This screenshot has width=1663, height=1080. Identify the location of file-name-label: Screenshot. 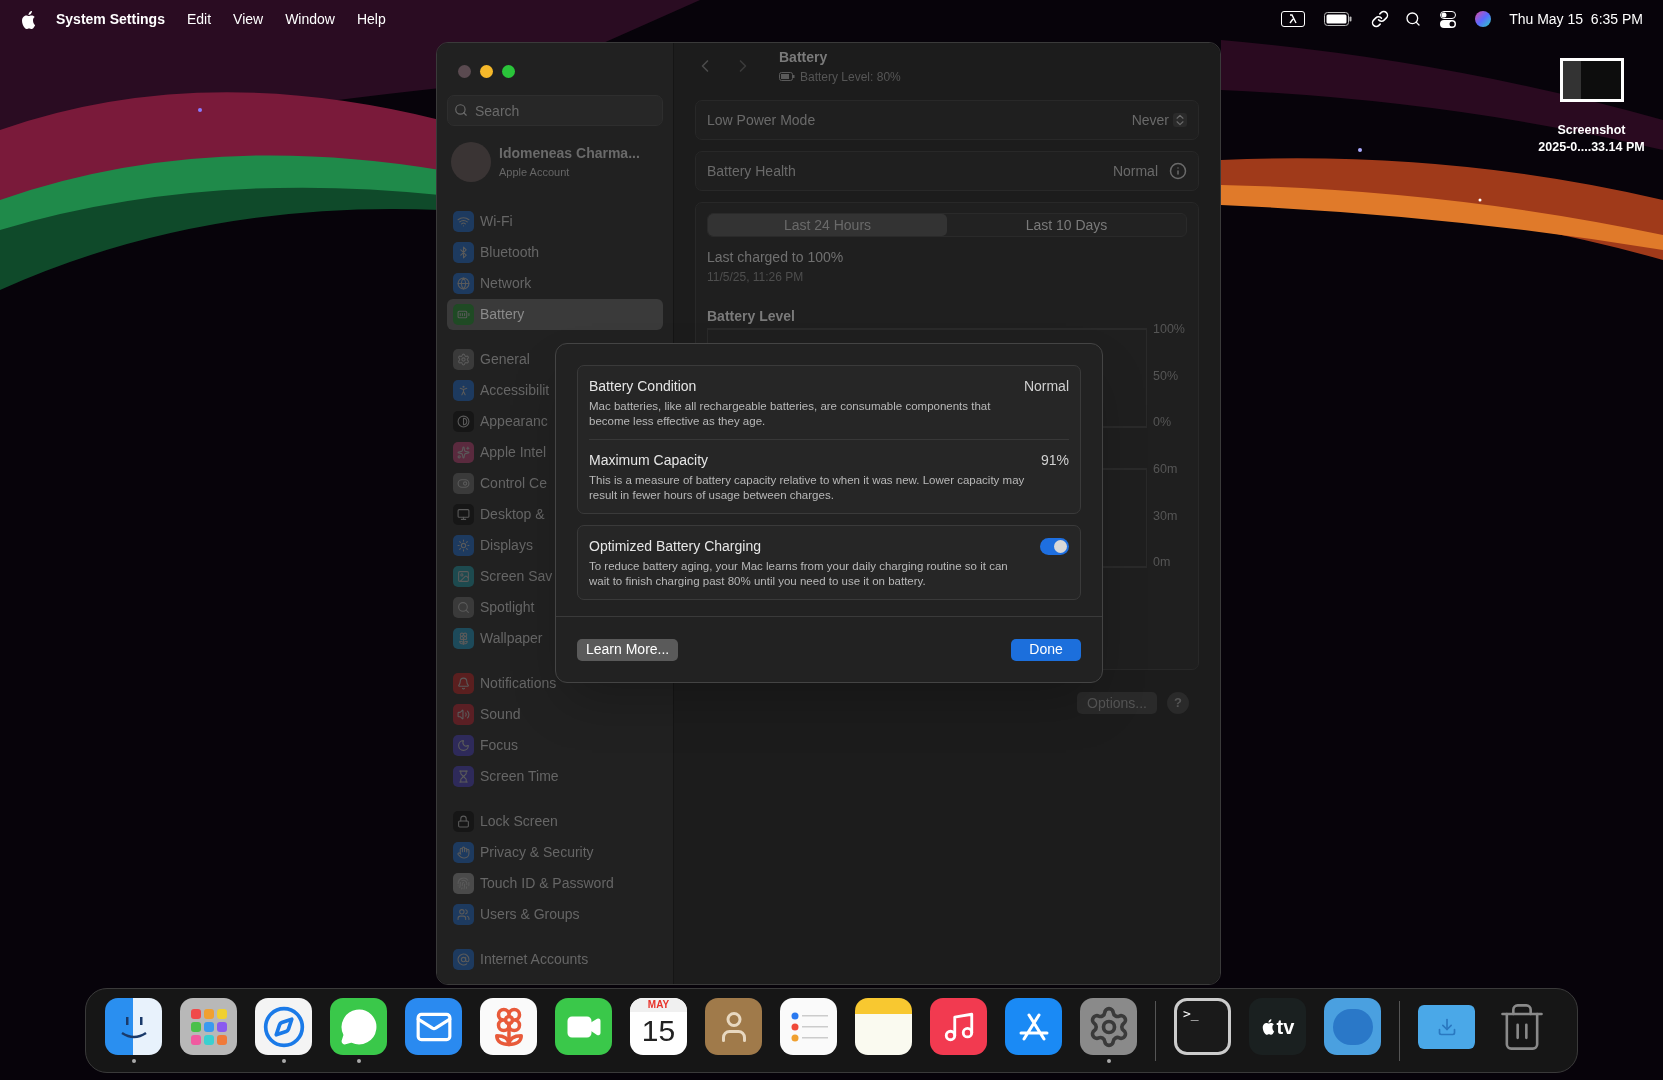
(1591, 130).